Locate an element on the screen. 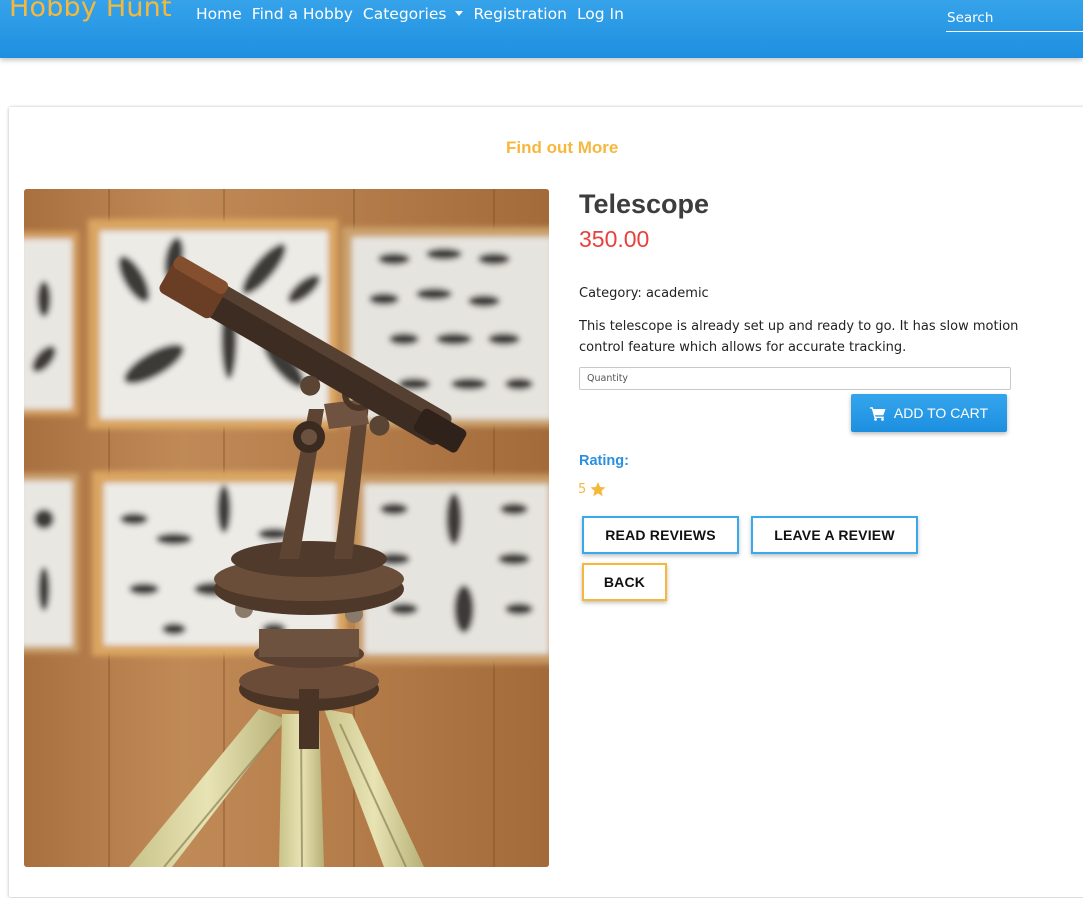 The height and width of the screenshot is (898, 1083). add-to-cart-button: ADD TO CART is located at coordinates (929, 413).